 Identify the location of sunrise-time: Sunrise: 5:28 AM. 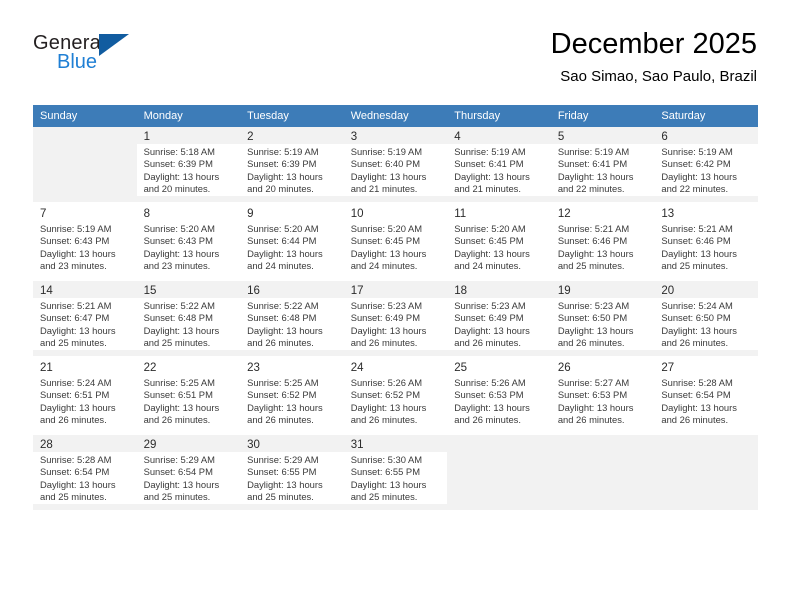
(76, 459).